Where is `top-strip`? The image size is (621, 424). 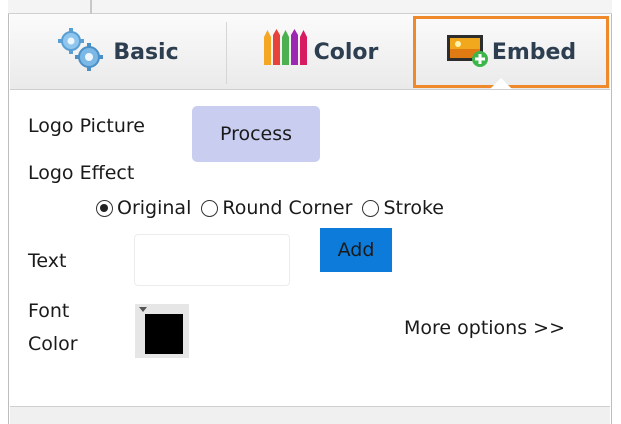
top-strip is located at coordinates (310, 7).